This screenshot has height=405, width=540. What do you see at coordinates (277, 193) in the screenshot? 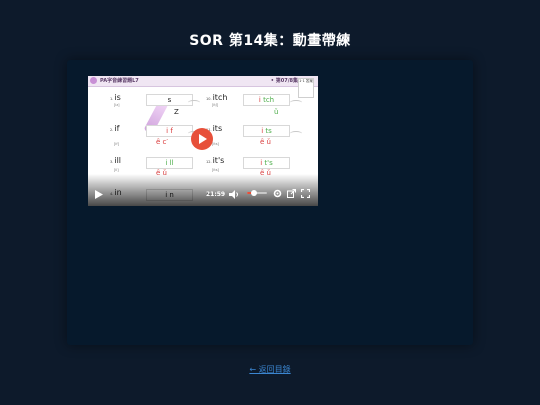
I see `settings-icon` at bounding box center [277, 193].